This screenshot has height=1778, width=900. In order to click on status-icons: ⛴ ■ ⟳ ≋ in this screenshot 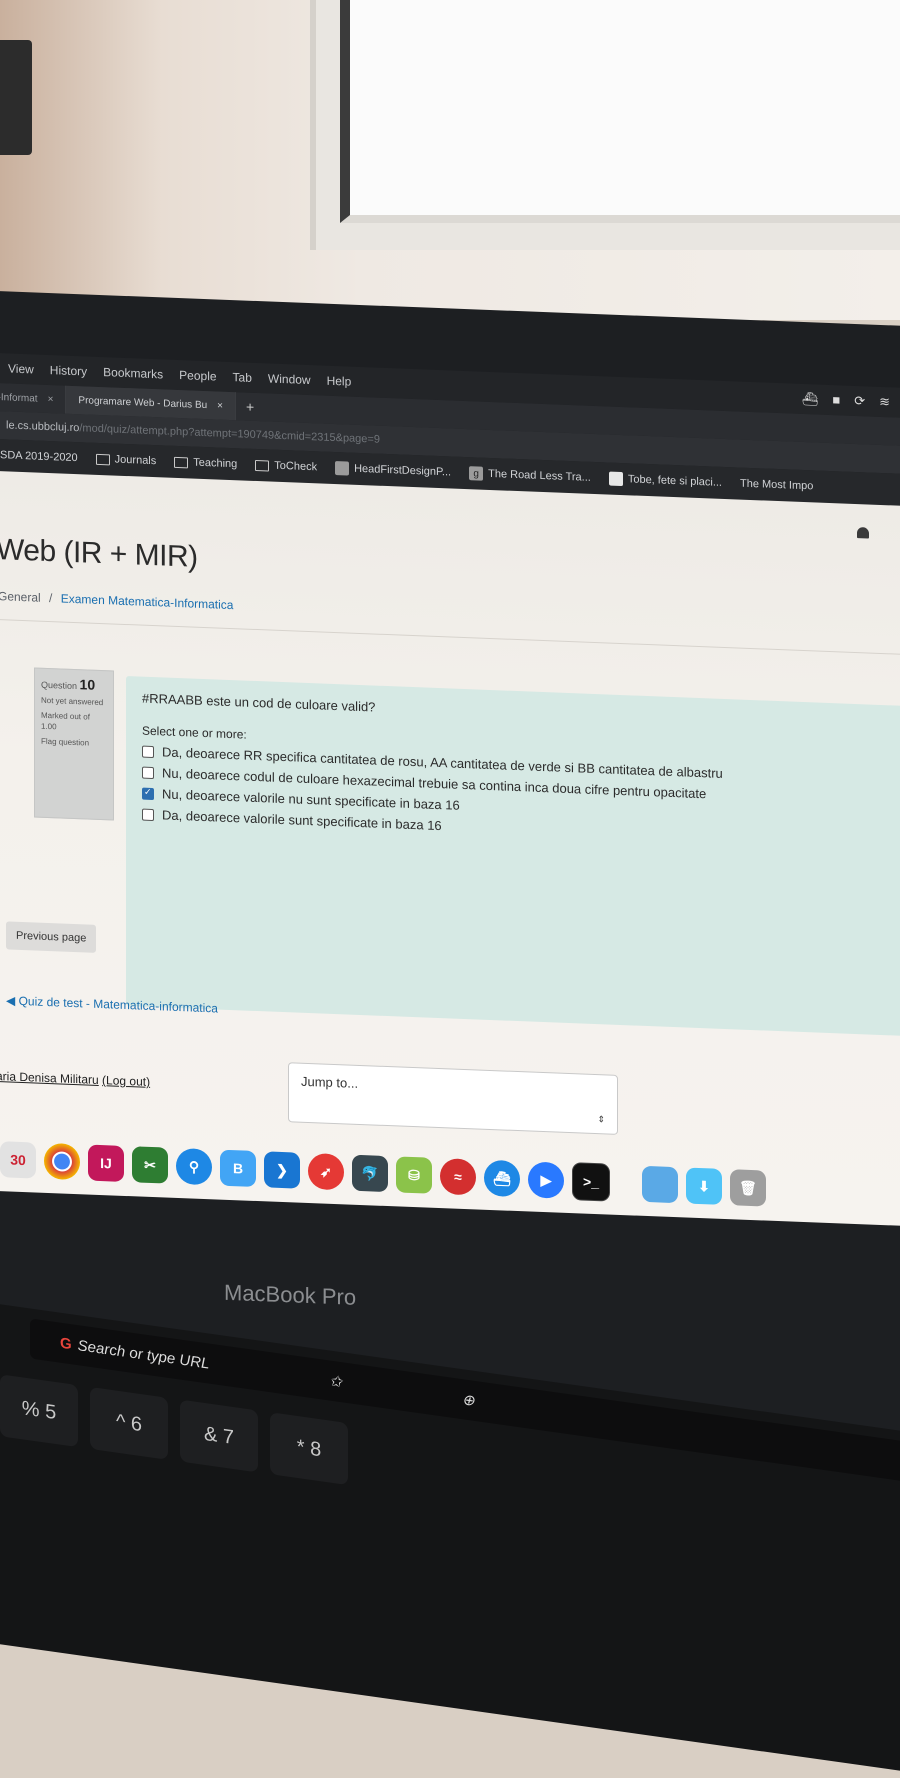, I will do `click(846, 400)`.